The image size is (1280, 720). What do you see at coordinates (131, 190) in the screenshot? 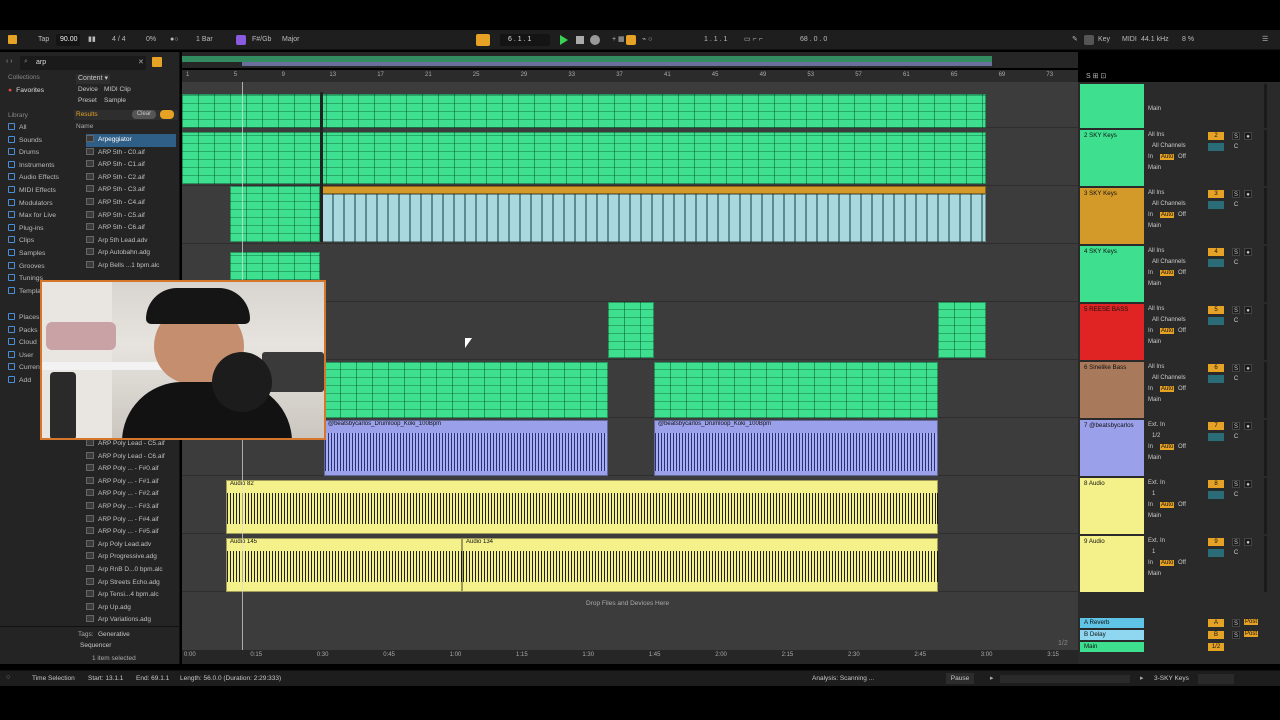
I see `browser-result-item: ARP 5th - C3.aif` at bounding box center [131, 190].